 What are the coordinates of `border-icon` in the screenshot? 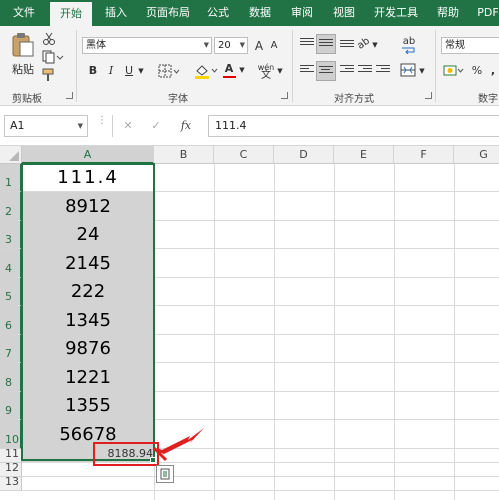 It's located at (169, 71).